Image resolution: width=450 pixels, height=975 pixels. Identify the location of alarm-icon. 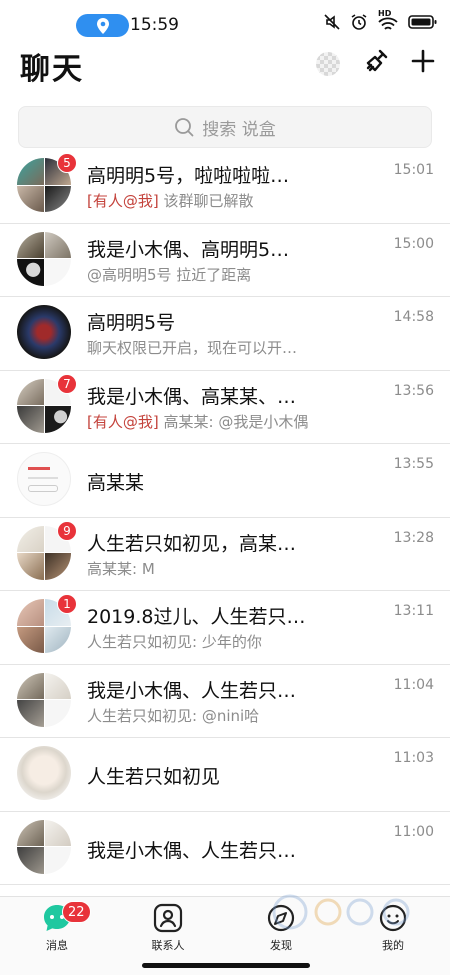
(359, 22).